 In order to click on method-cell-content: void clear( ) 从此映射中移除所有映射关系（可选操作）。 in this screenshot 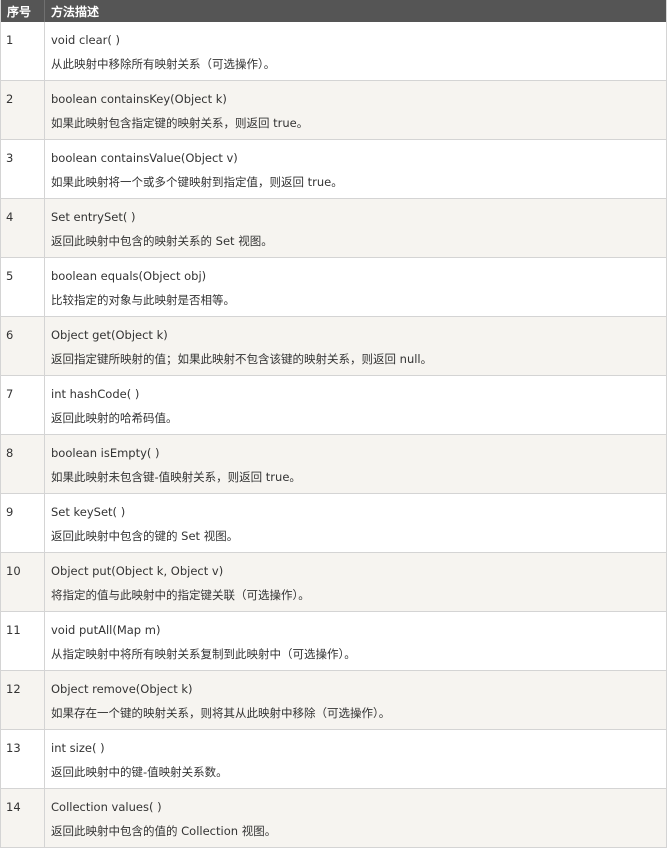, I will do `click(355, 46)`.